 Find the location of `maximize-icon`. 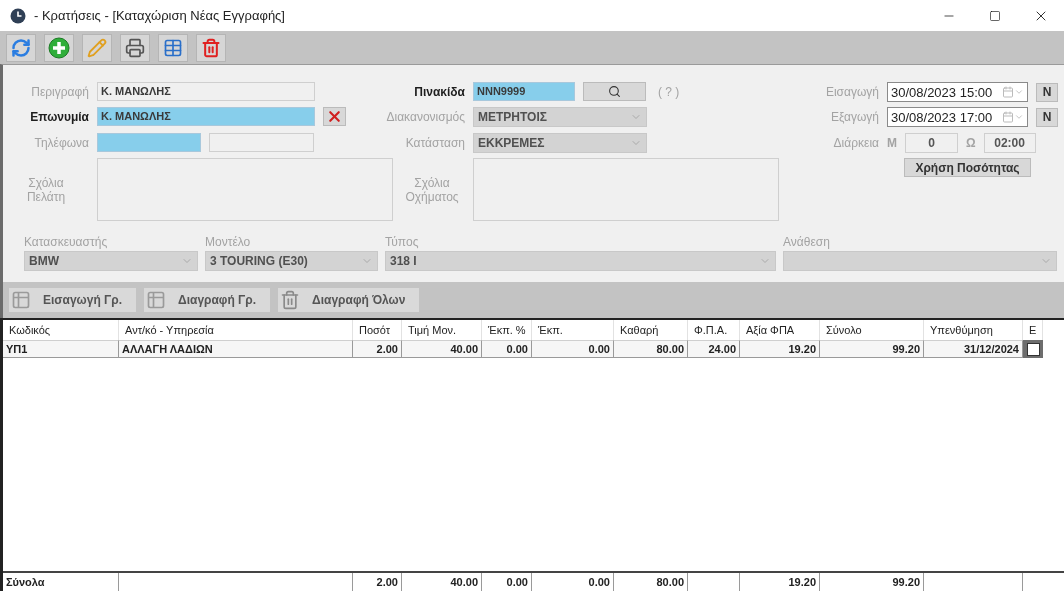

maximize-icon is located at coordinates (995, 15).